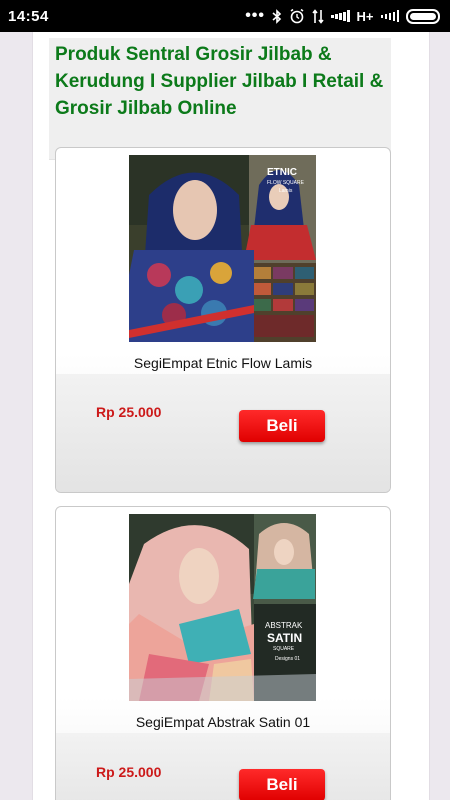 The image size is (450, 800). What do you see at coordinates (286, 191) in the screenshot?
I see `product-image-variant-text: Lamis` at bounding box center [286, 191].